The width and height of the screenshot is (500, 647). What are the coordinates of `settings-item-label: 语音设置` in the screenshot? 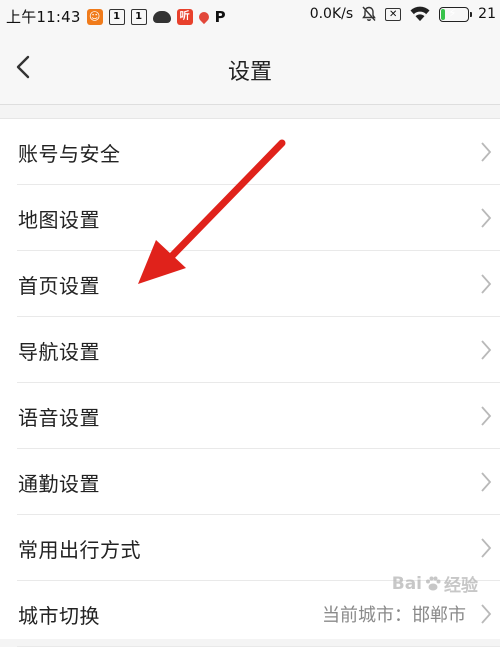 It's located at (59, 417).